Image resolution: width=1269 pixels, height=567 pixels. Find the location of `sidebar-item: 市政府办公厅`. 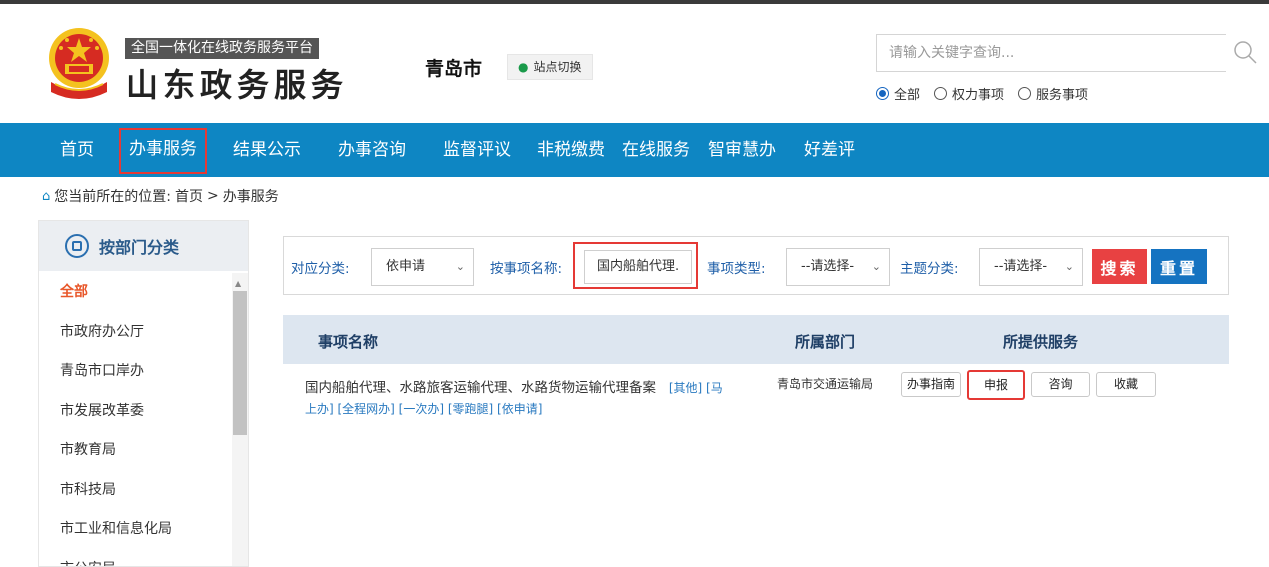

sidebar-item: 市政府办公厅 is located at coordinates (135, 333).